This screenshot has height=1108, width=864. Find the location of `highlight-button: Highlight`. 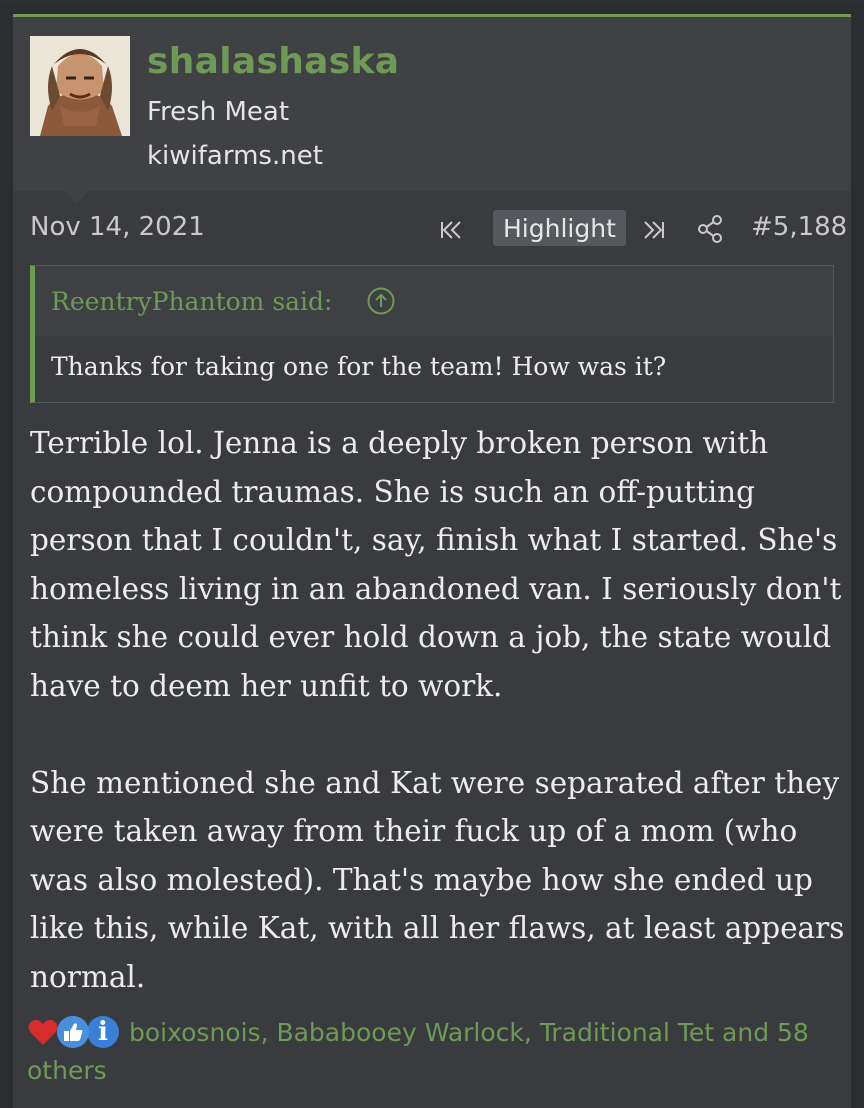

highlight-button: Highlight is located at coordinates (559, 228).